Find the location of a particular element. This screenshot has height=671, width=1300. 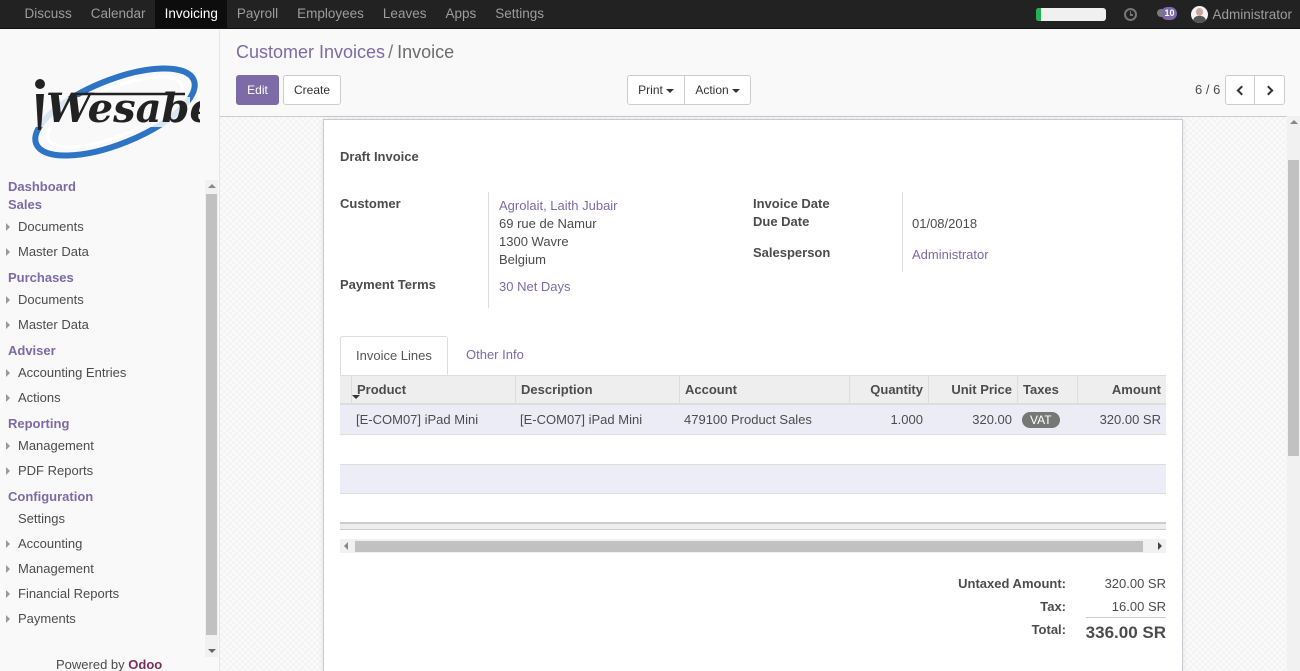

column-header-quantity: Quantity is located at coordinates (888, 390).